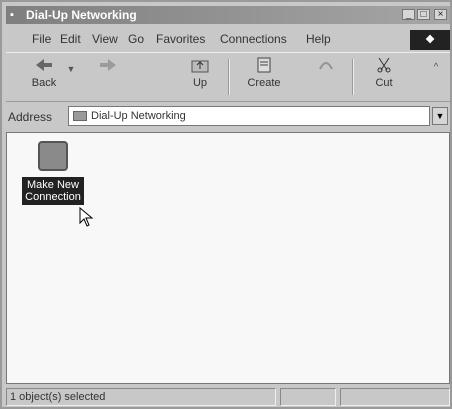 The height and width of the screenshot is (409, 452). Describe the element at coordinates (138, 116) in the screenshot. I see `address-value: Dial-Up Networking` at that location.